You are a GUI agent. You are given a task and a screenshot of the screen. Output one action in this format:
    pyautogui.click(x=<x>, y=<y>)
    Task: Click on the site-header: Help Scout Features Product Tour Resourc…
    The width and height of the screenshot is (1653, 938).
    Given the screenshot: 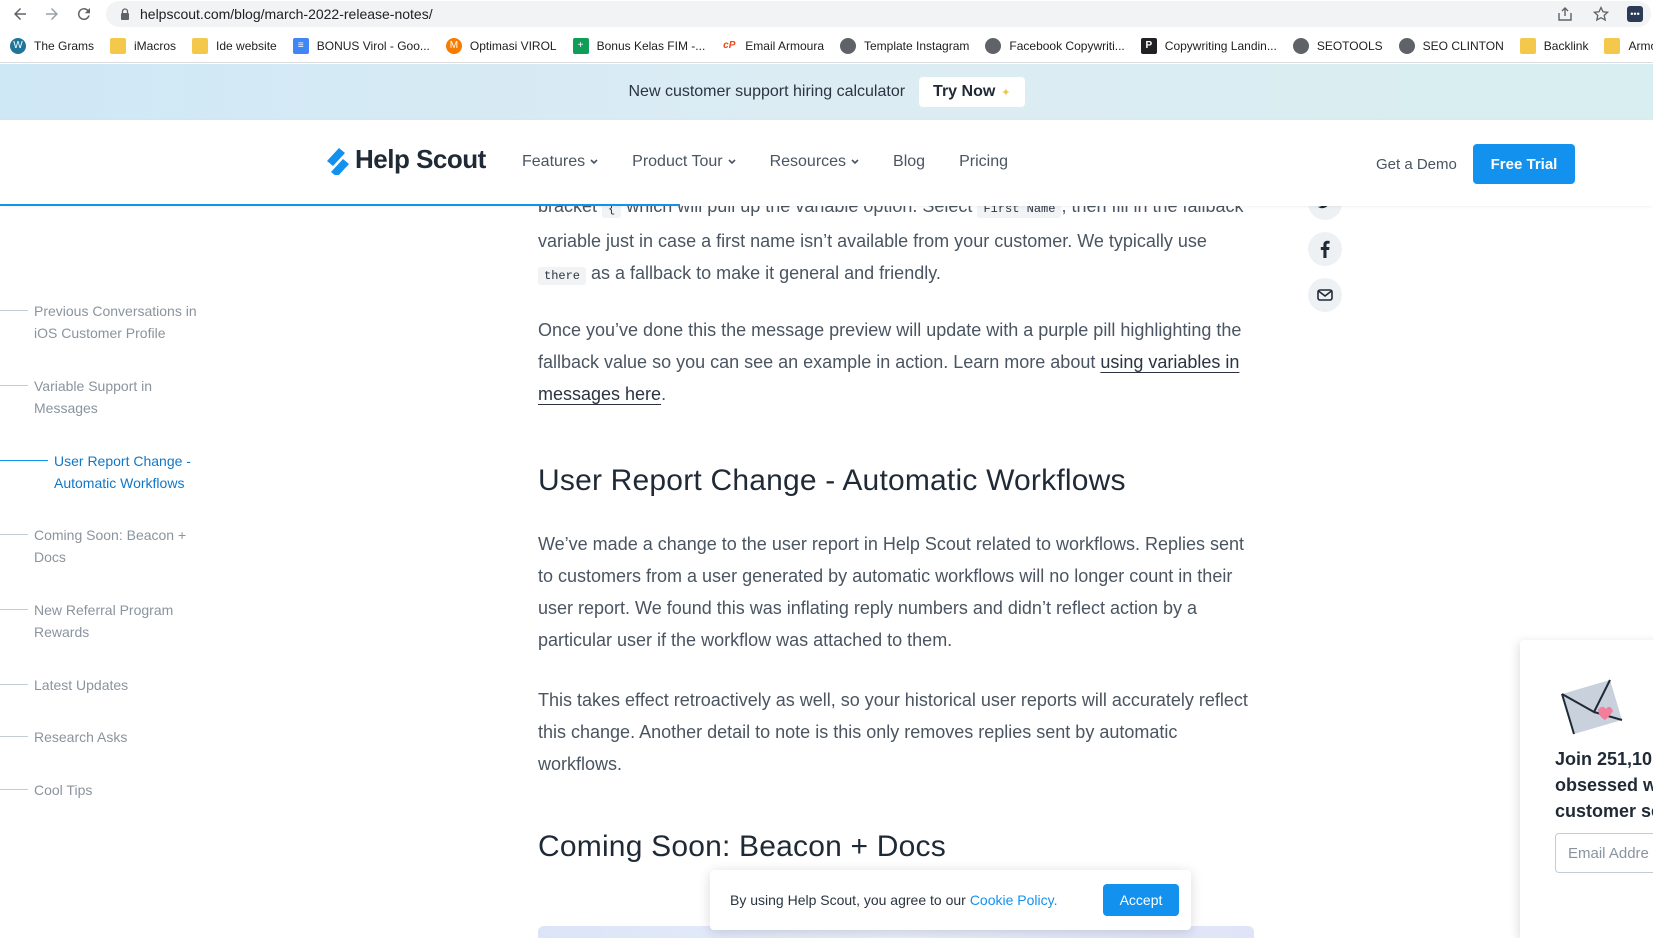 What is the action you would take?
    pyautogui.click(x=826, y=163)
    